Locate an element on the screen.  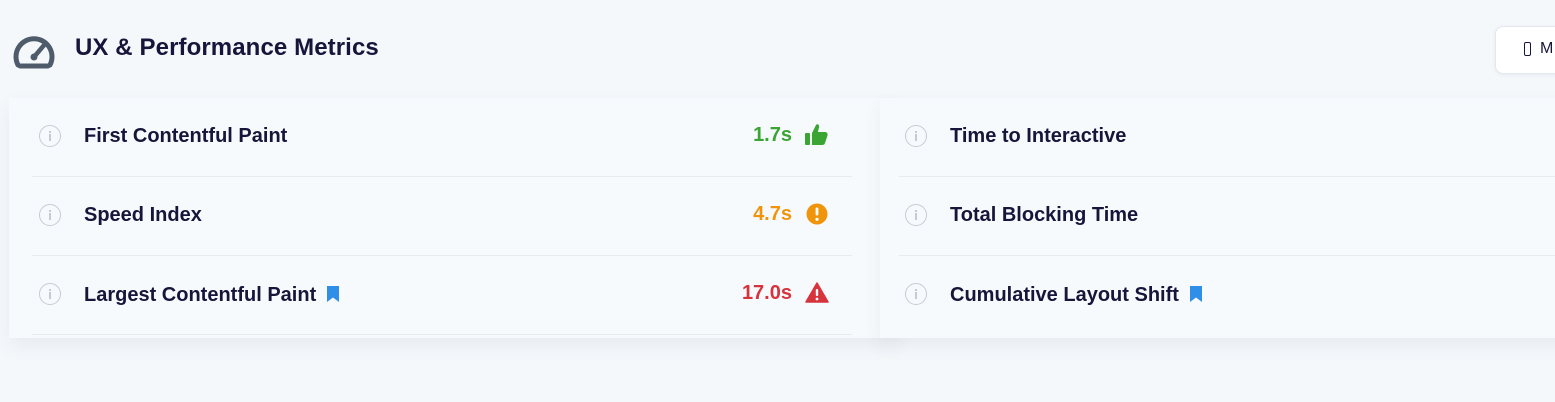
metric-label: First Contentful Paint is located at coordinates (186, 136).